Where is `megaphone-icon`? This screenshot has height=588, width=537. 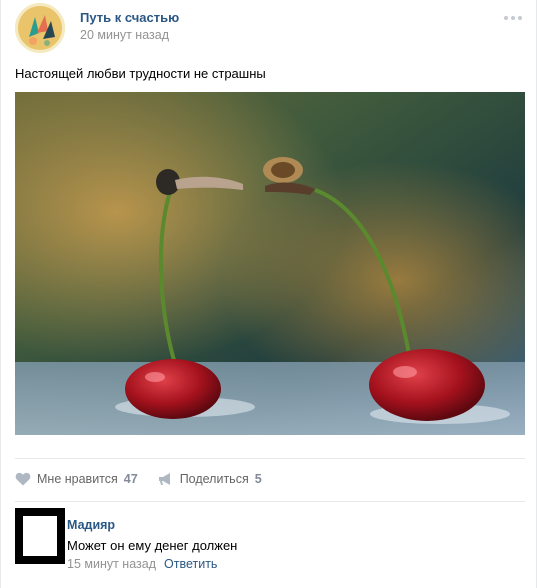
megaphone-icon is located at coordinates (164, 479).